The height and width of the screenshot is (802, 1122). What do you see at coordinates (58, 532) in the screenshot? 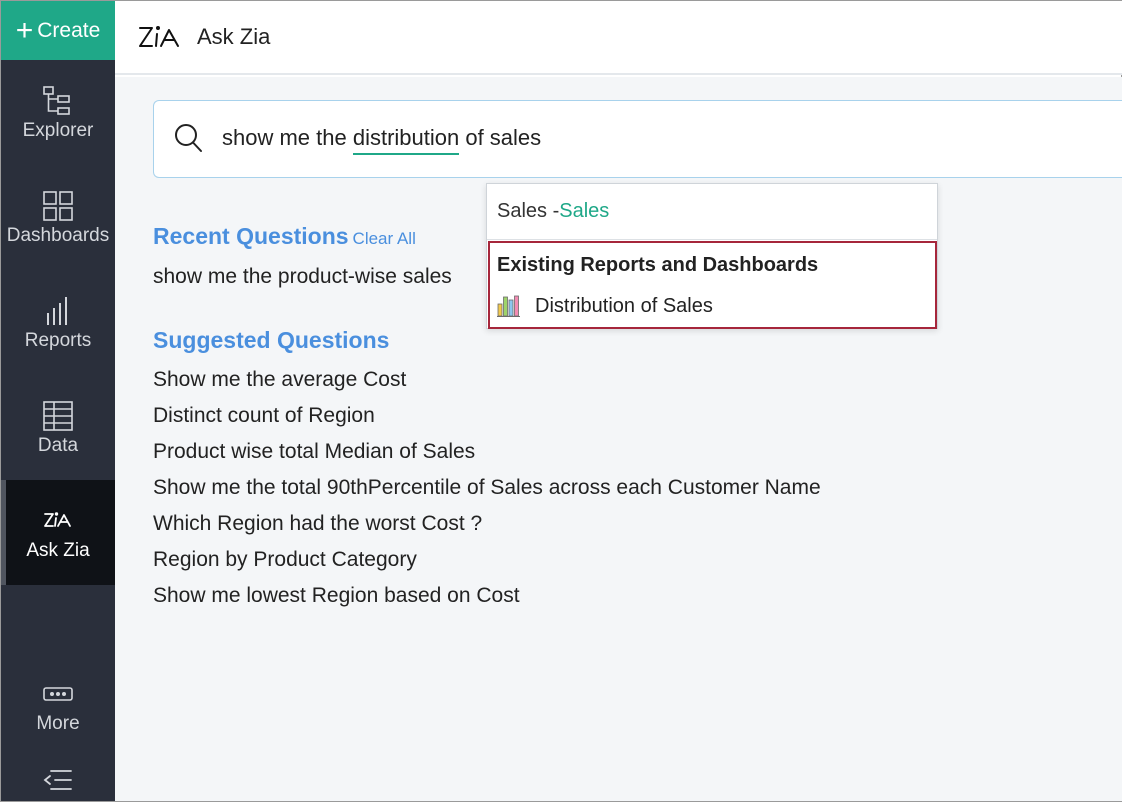
I see `sidebar-item-ask-zia: Ask Zia` at bounding box center [58, 532].